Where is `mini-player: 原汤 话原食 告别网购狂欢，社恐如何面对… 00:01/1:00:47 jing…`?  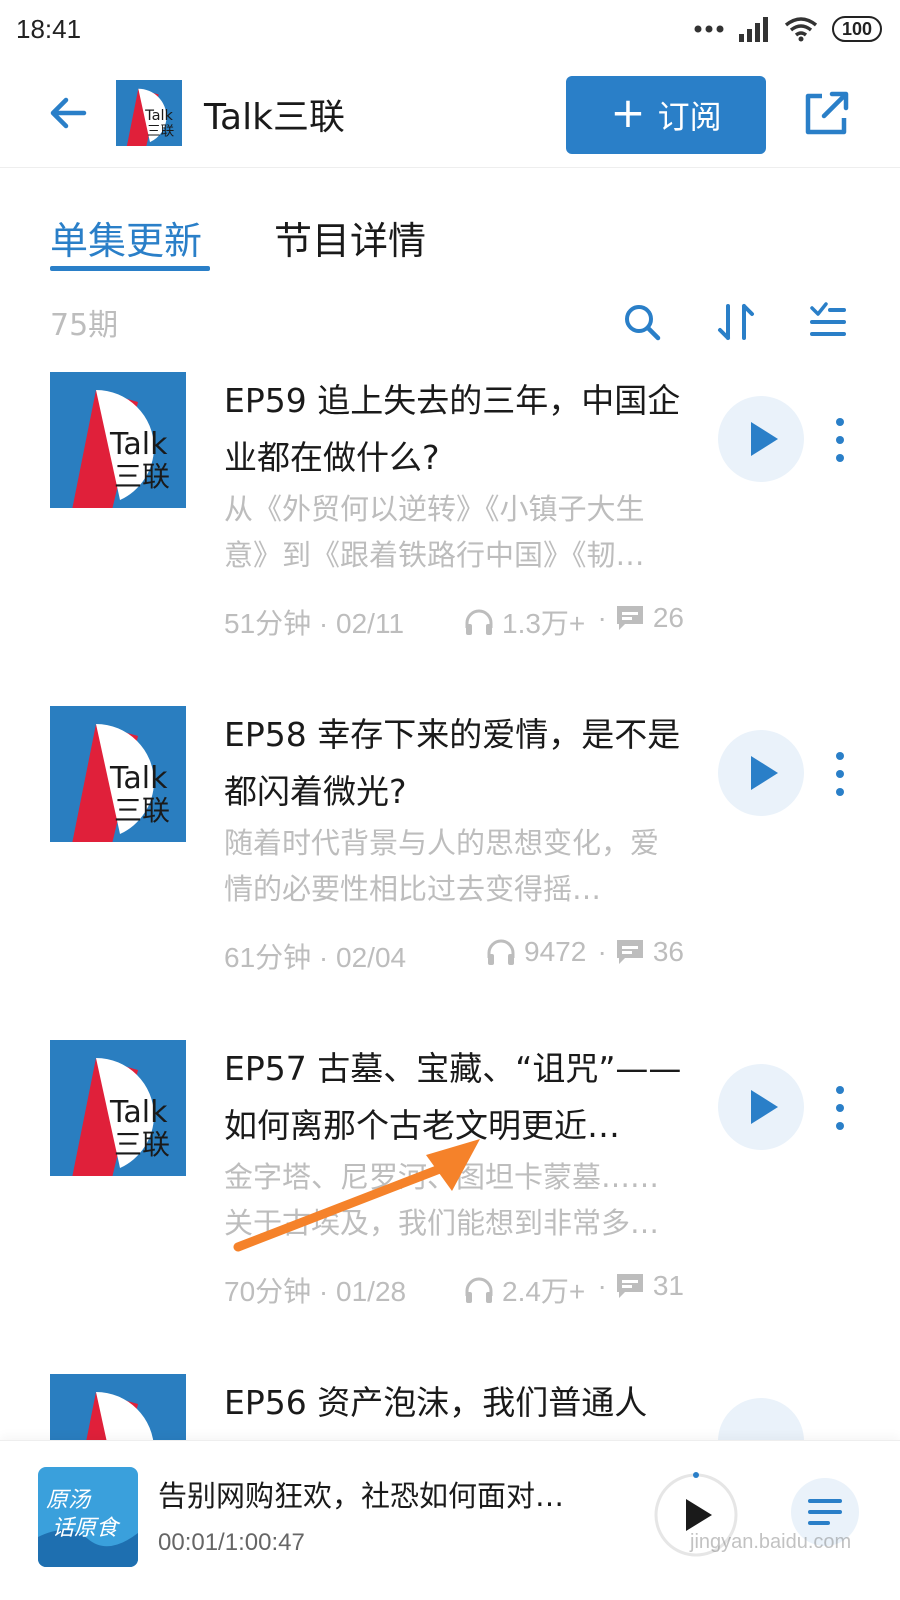 mini-player: 原汤 话原食 告别网购狂欢，社恐如何面对… 00:01/1:00:47 jing… is located at coordinates (450, 1520).